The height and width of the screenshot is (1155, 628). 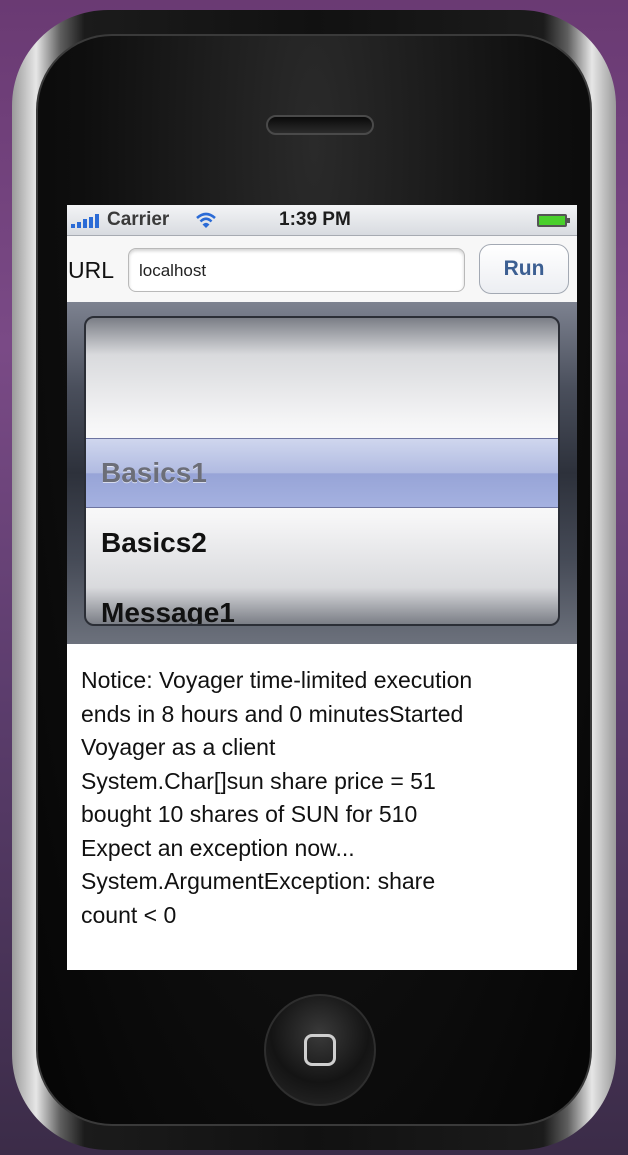 I want to click on run-button: Run, so click(x=524, y=269).